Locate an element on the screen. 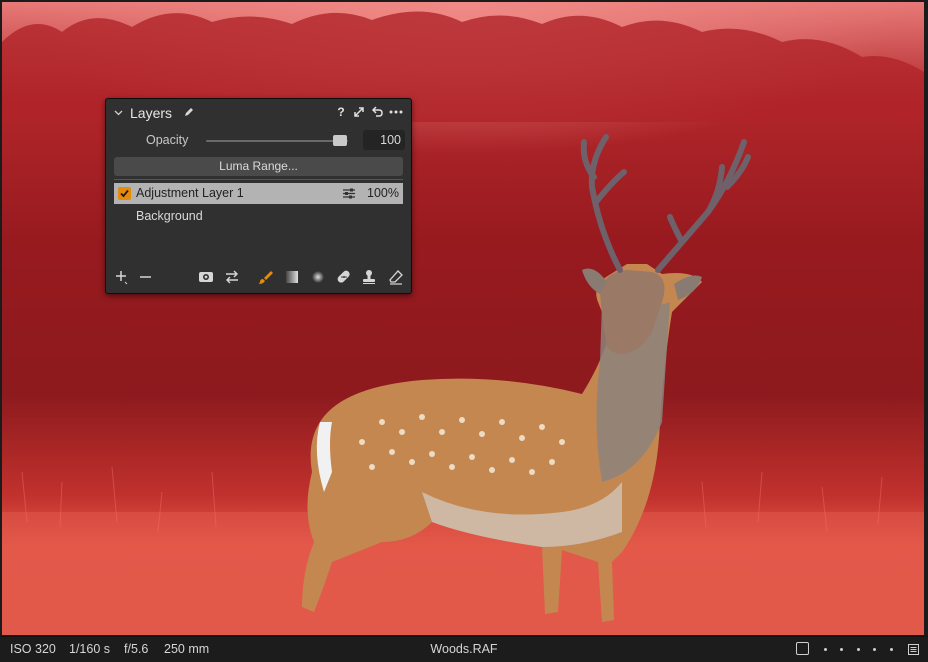  more-icon is located at coordinates (396, 112).